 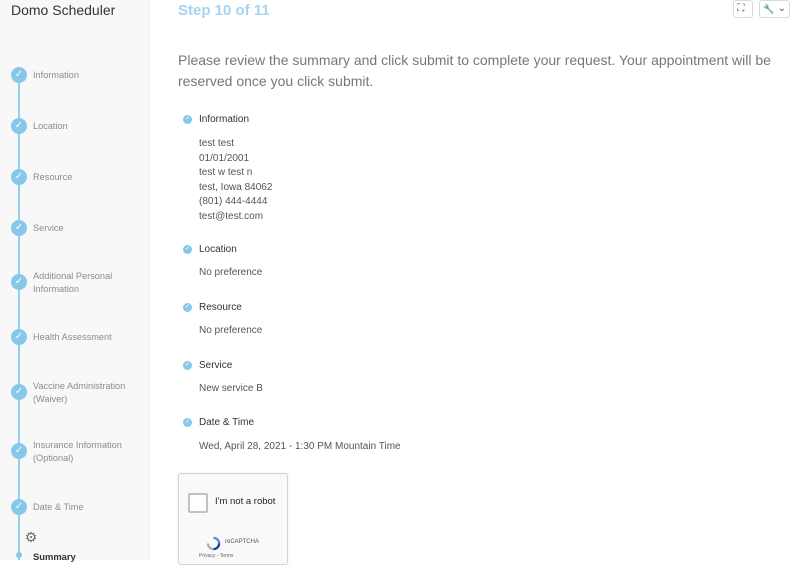 I want to click on sidebar-step-label: Service, so click(x=48, y=228).